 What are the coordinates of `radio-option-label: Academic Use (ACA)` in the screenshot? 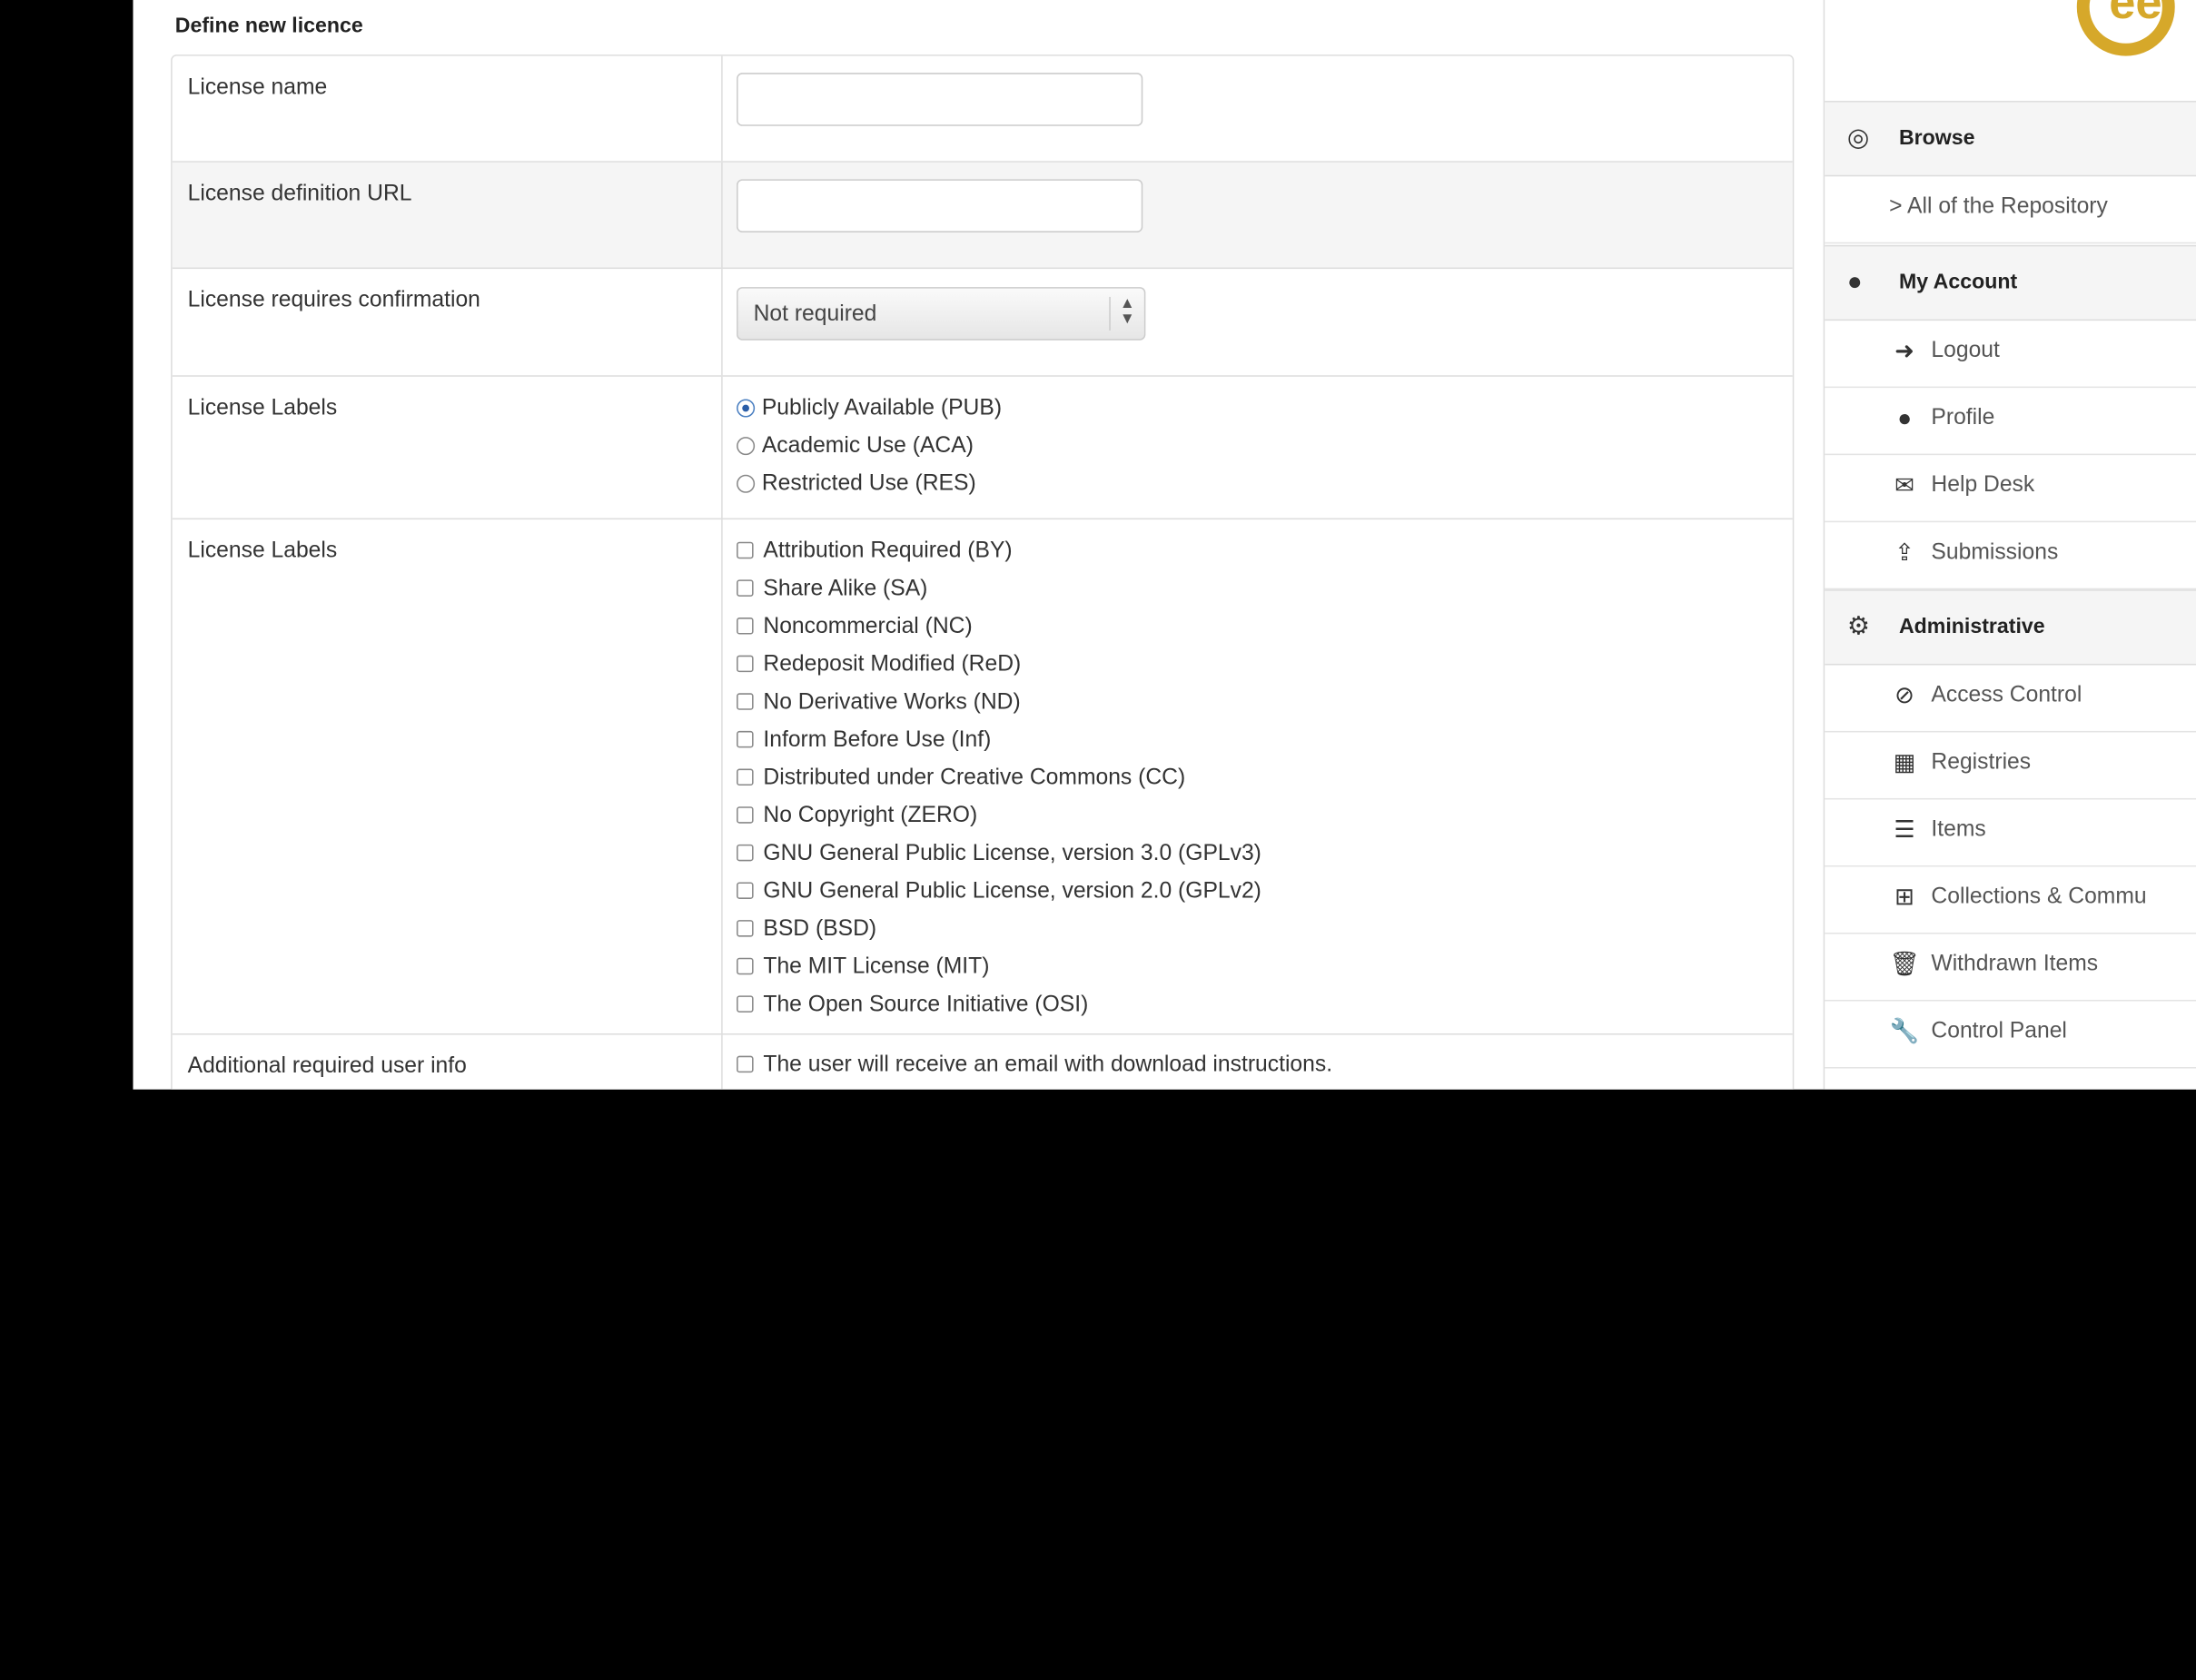 It's located at (868, 447).